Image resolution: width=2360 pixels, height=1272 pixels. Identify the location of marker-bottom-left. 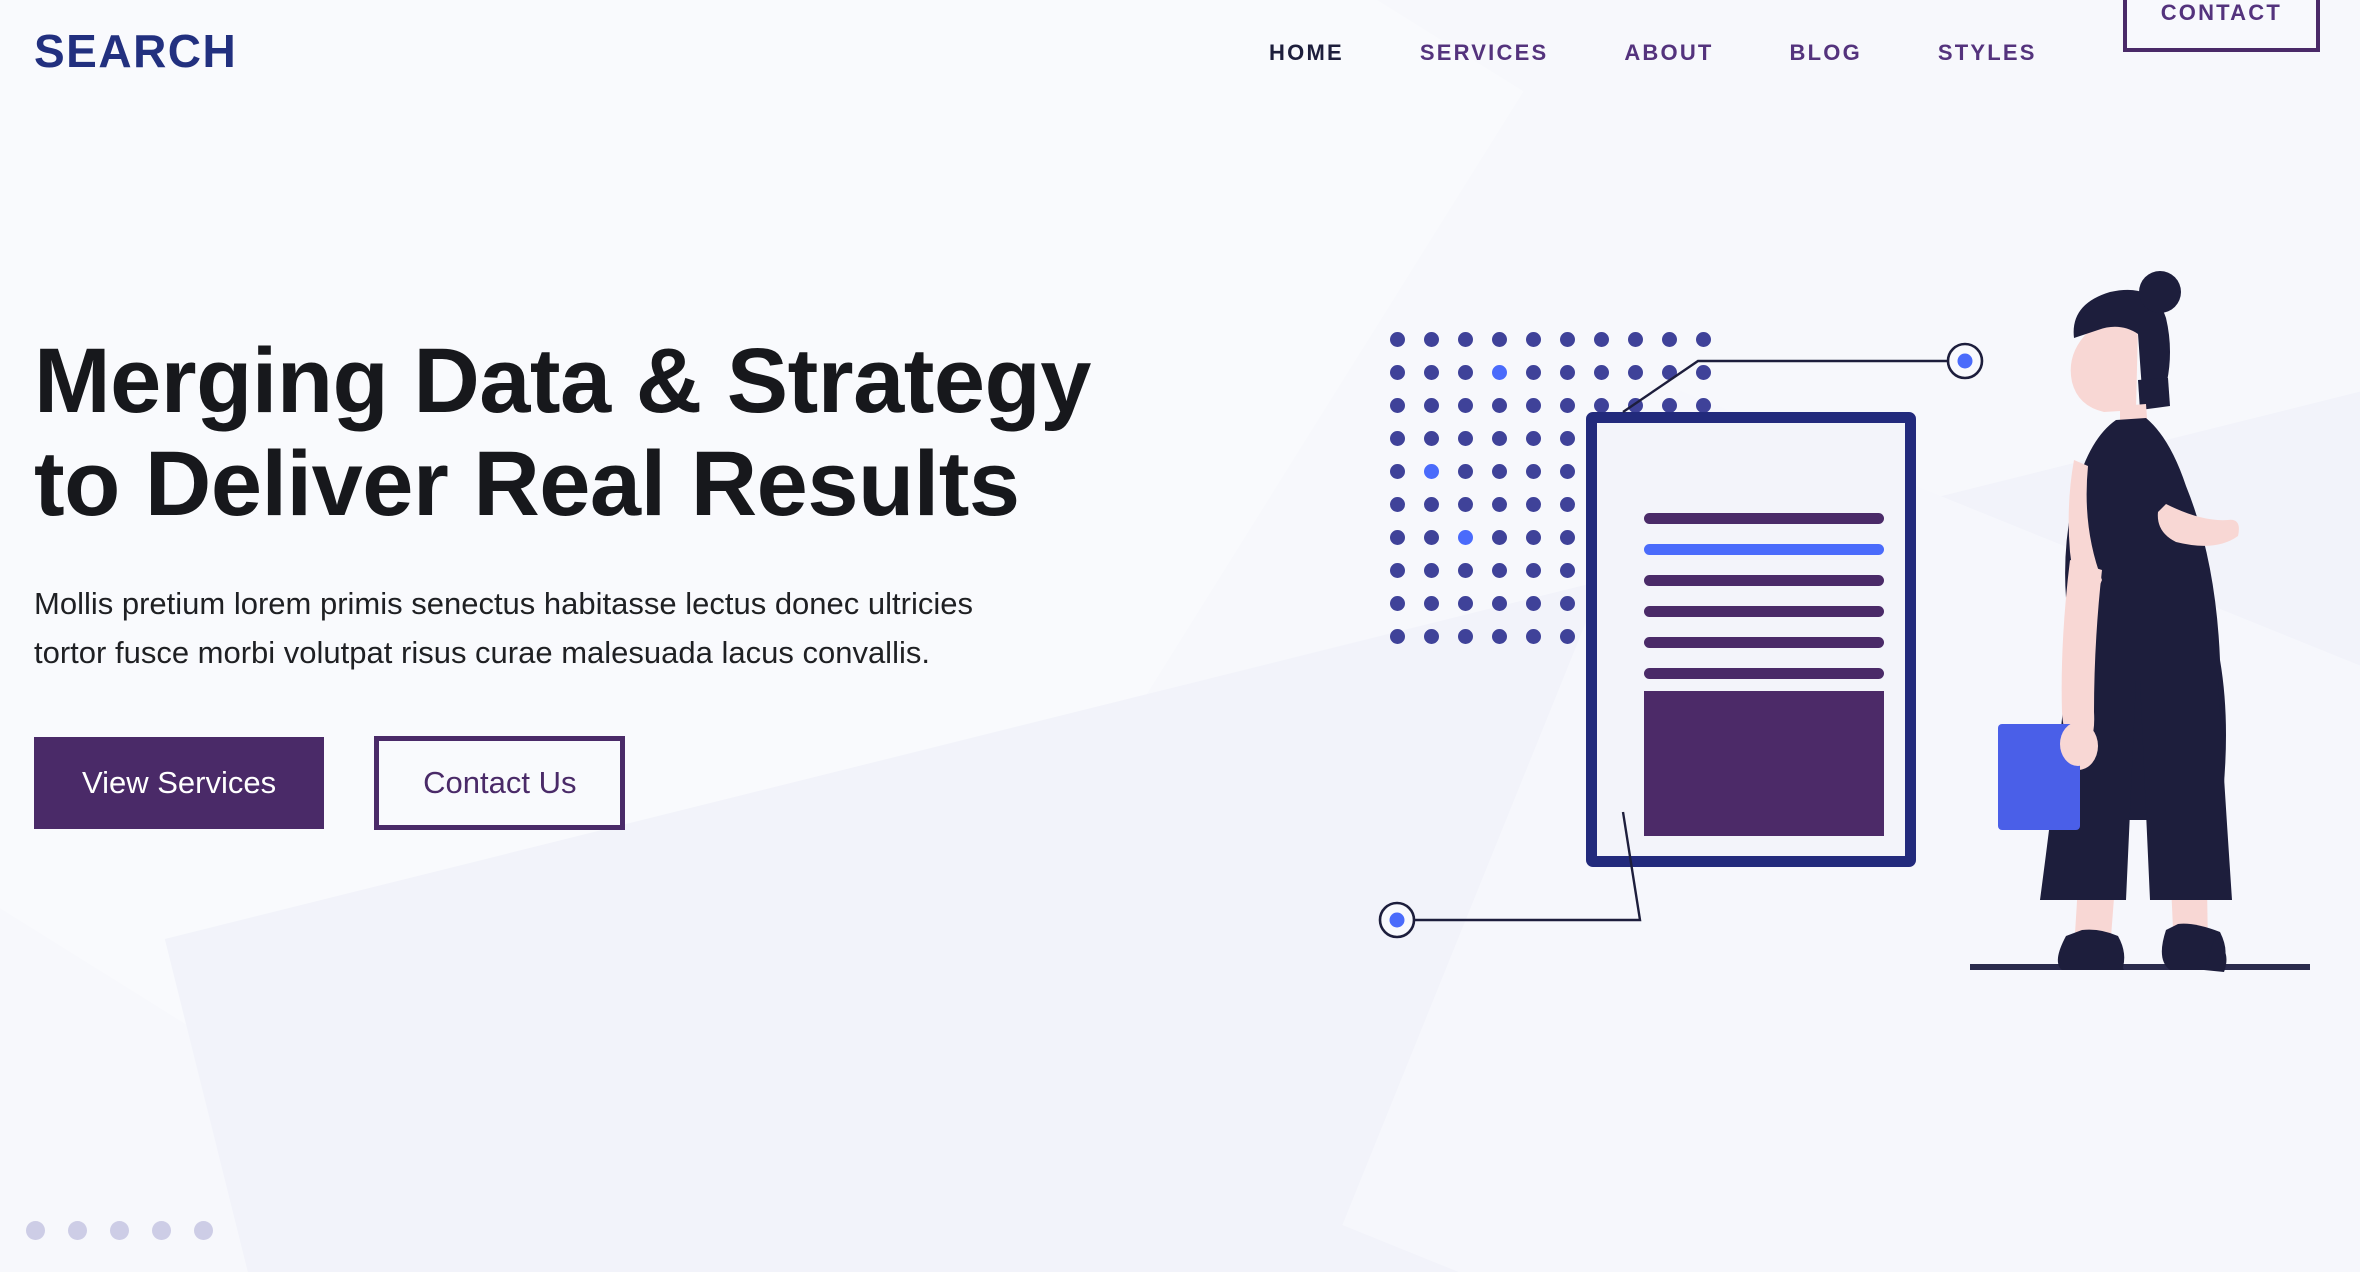
(1397, 920).